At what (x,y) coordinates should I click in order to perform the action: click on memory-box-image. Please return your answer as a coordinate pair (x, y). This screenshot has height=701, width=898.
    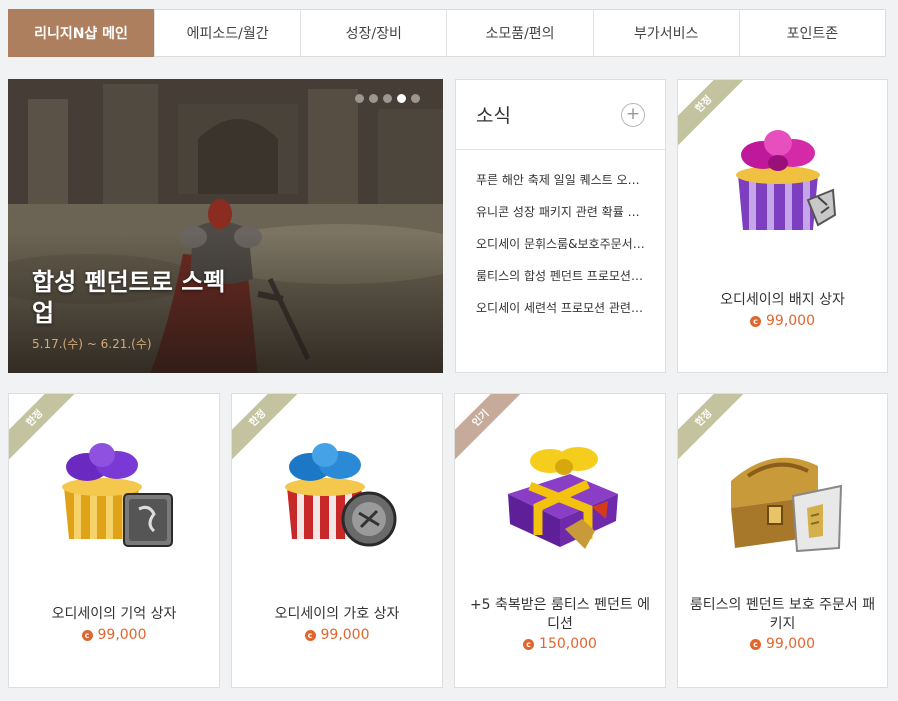
    Looking at the image, I should click on (117, 495).